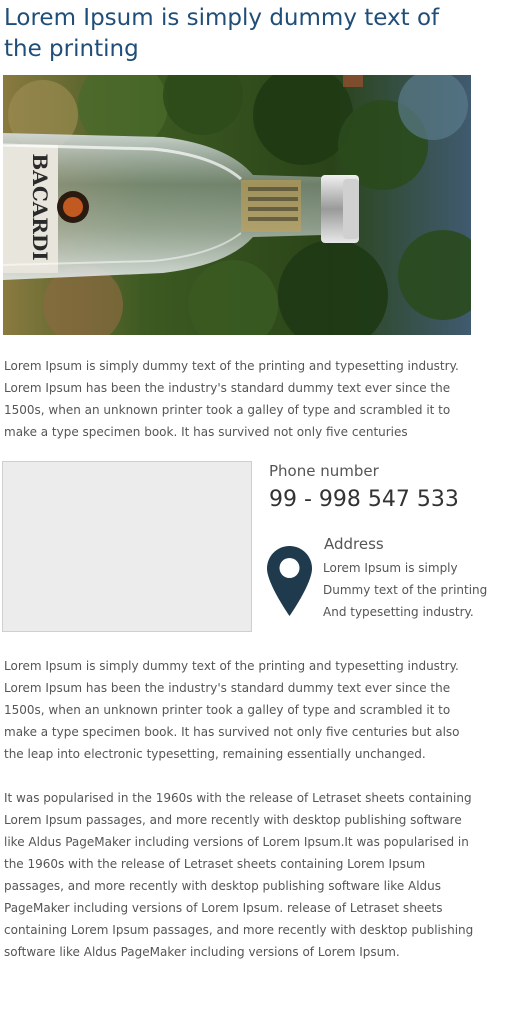 The height and width of the screenshot is (1010, 507). I want to click on bottle-label-text: BACARDI, so click(40, 206).